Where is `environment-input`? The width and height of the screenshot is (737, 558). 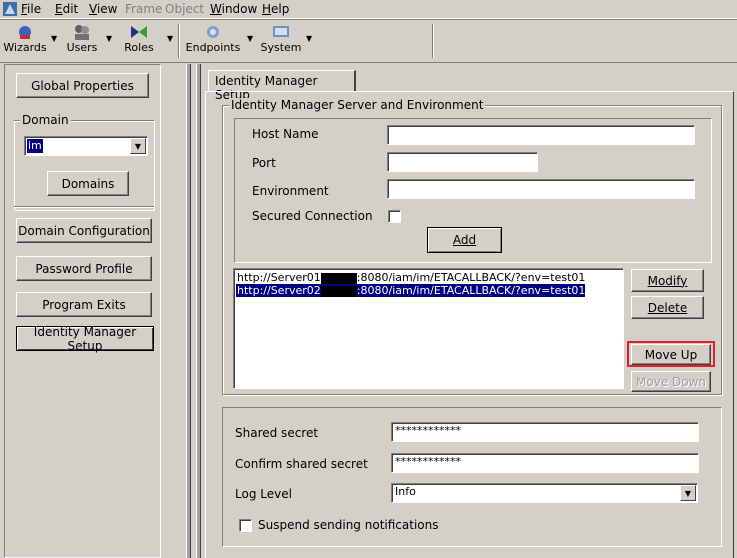 environment-input is located at coordinates (541, 189).